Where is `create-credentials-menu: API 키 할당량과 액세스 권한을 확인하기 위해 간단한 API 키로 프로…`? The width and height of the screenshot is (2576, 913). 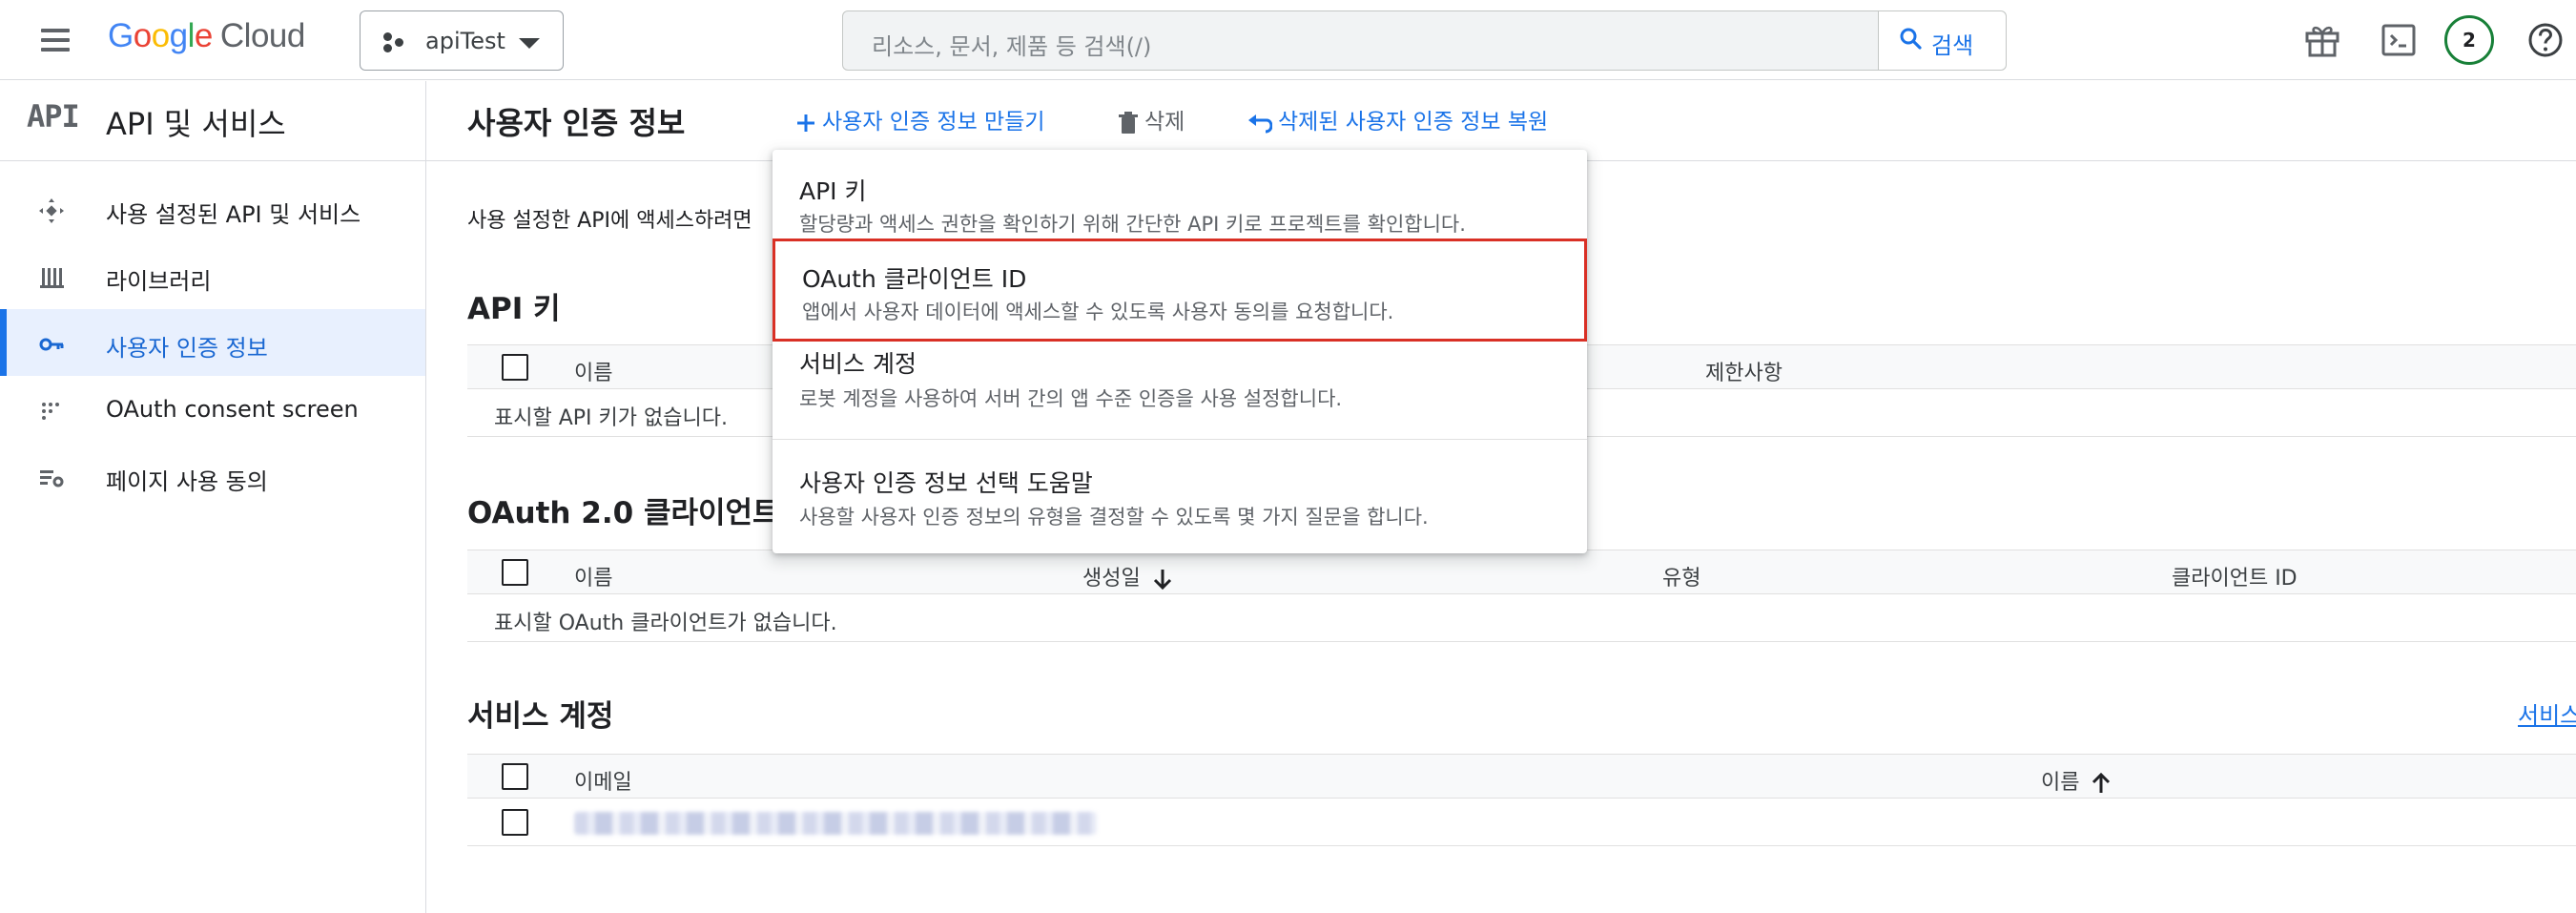
create-credentials-menu: API 키 할당량과 액세스 권한을 확인하기 위해 간단한 API 키로 프로… is located at coordinates (1180, 351).